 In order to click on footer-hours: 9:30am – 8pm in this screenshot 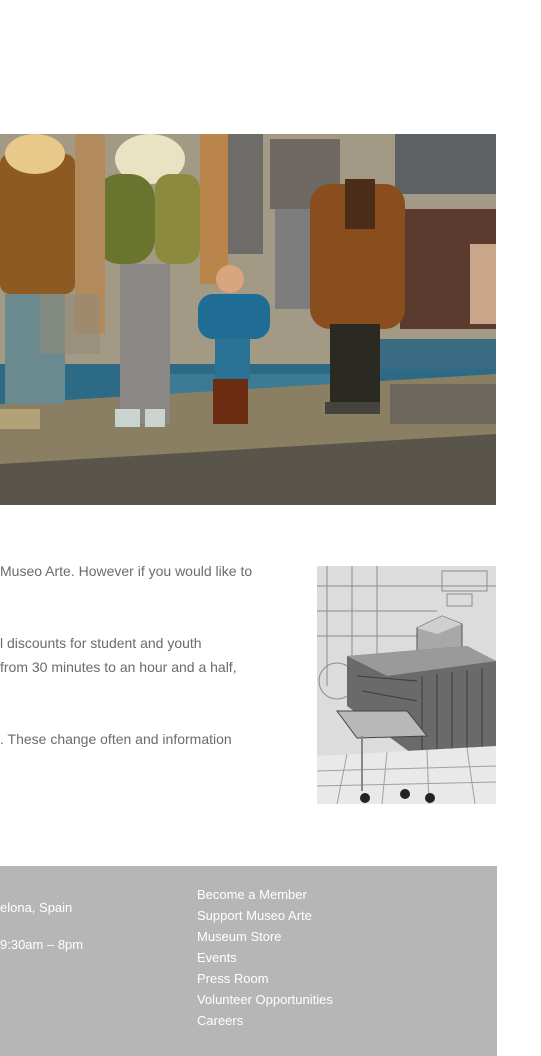, I will do `click(42, 944)`.